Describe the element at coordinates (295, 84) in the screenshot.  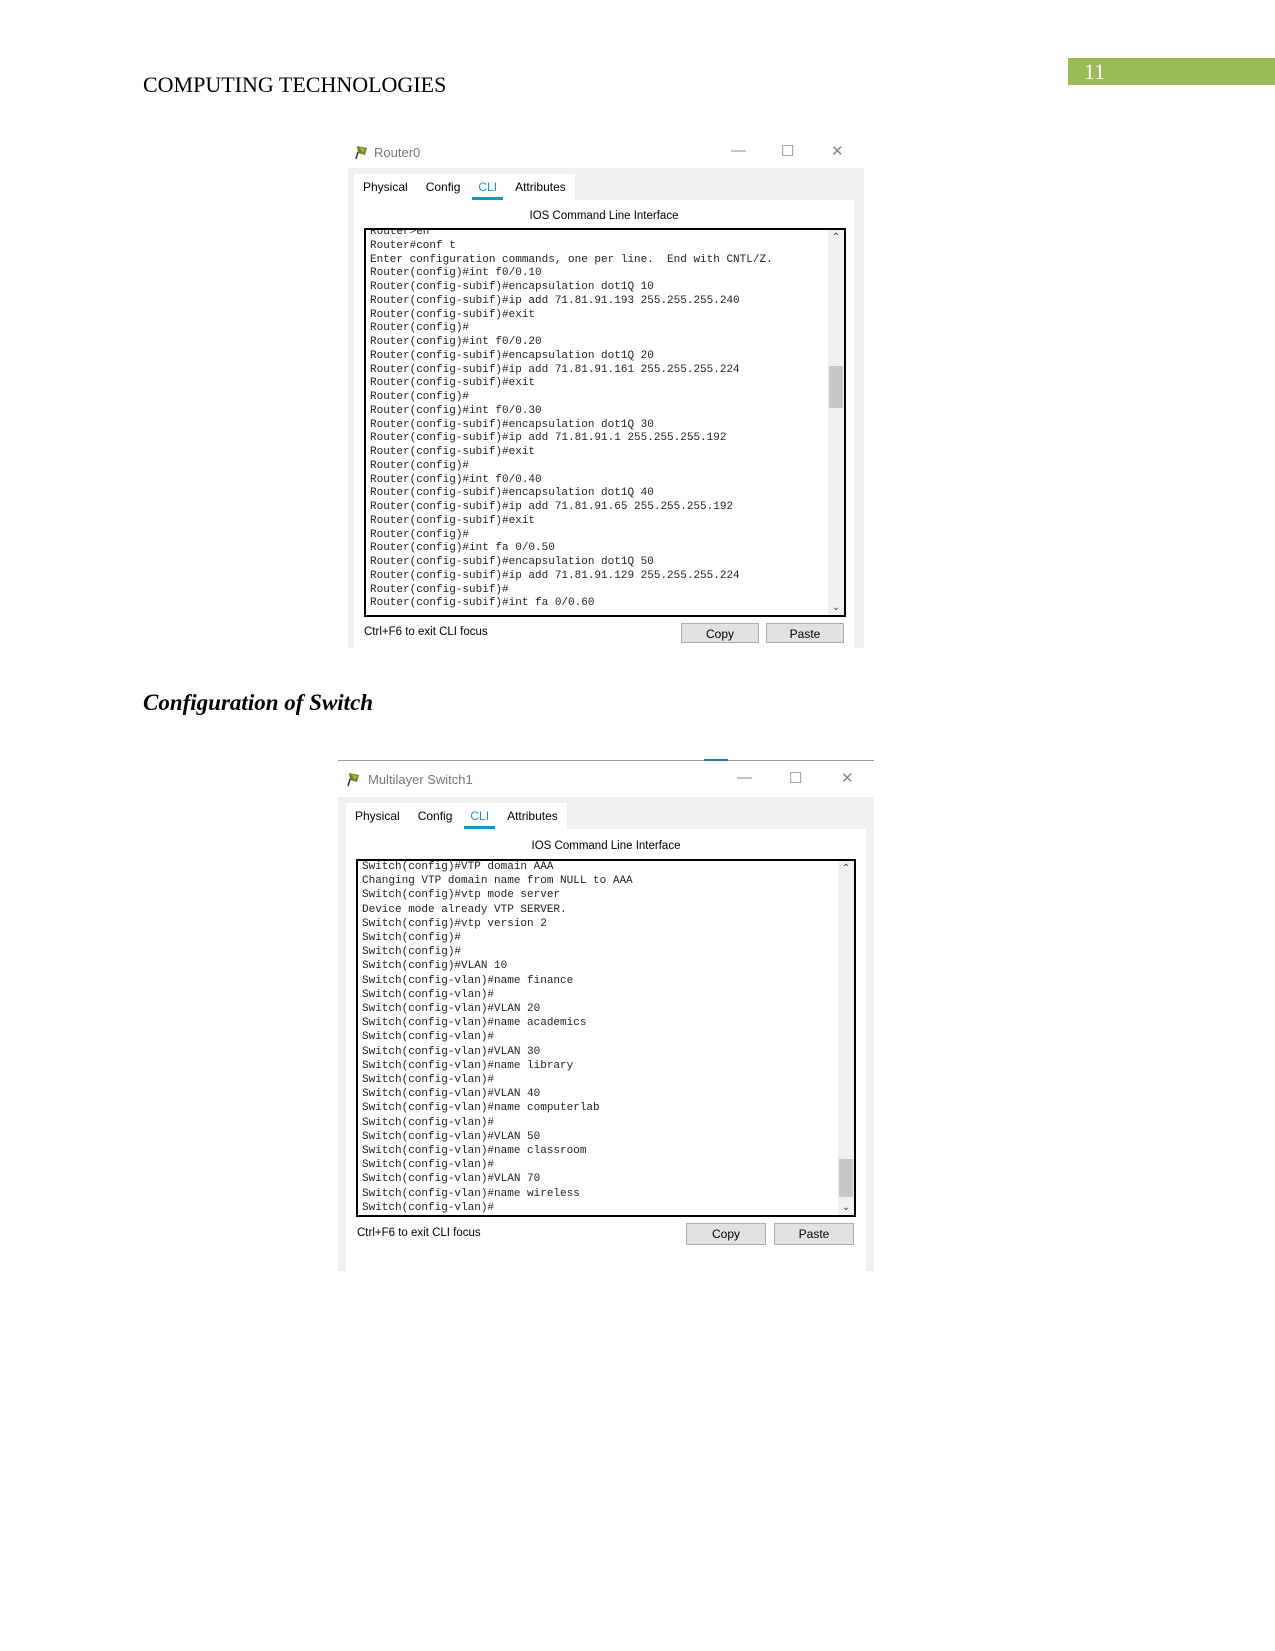
I see `running-header: COMPUTING TECHNOLOGIES` at that location.